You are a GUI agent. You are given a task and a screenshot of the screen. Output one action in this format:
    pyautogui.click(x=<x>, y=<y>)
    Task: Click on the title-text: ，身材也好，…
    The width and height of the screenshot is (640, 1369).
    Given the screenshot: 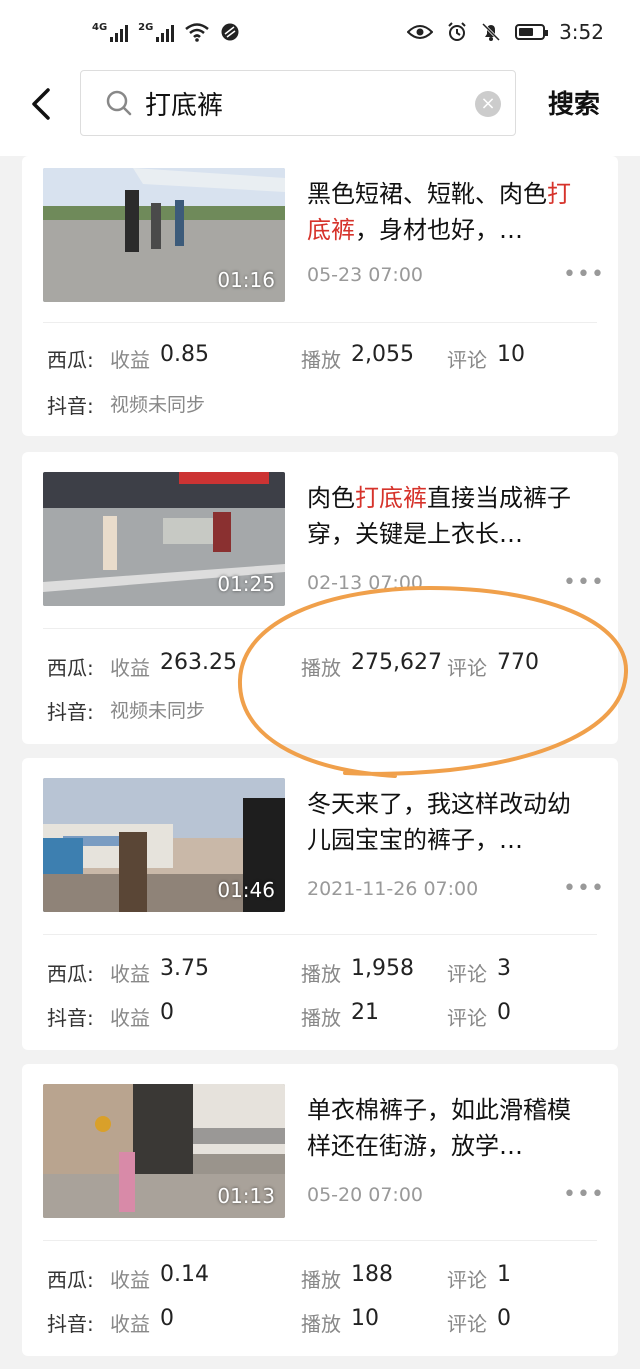 What is the action you would take?
    pyautogui.click(x=439, y=230)
    